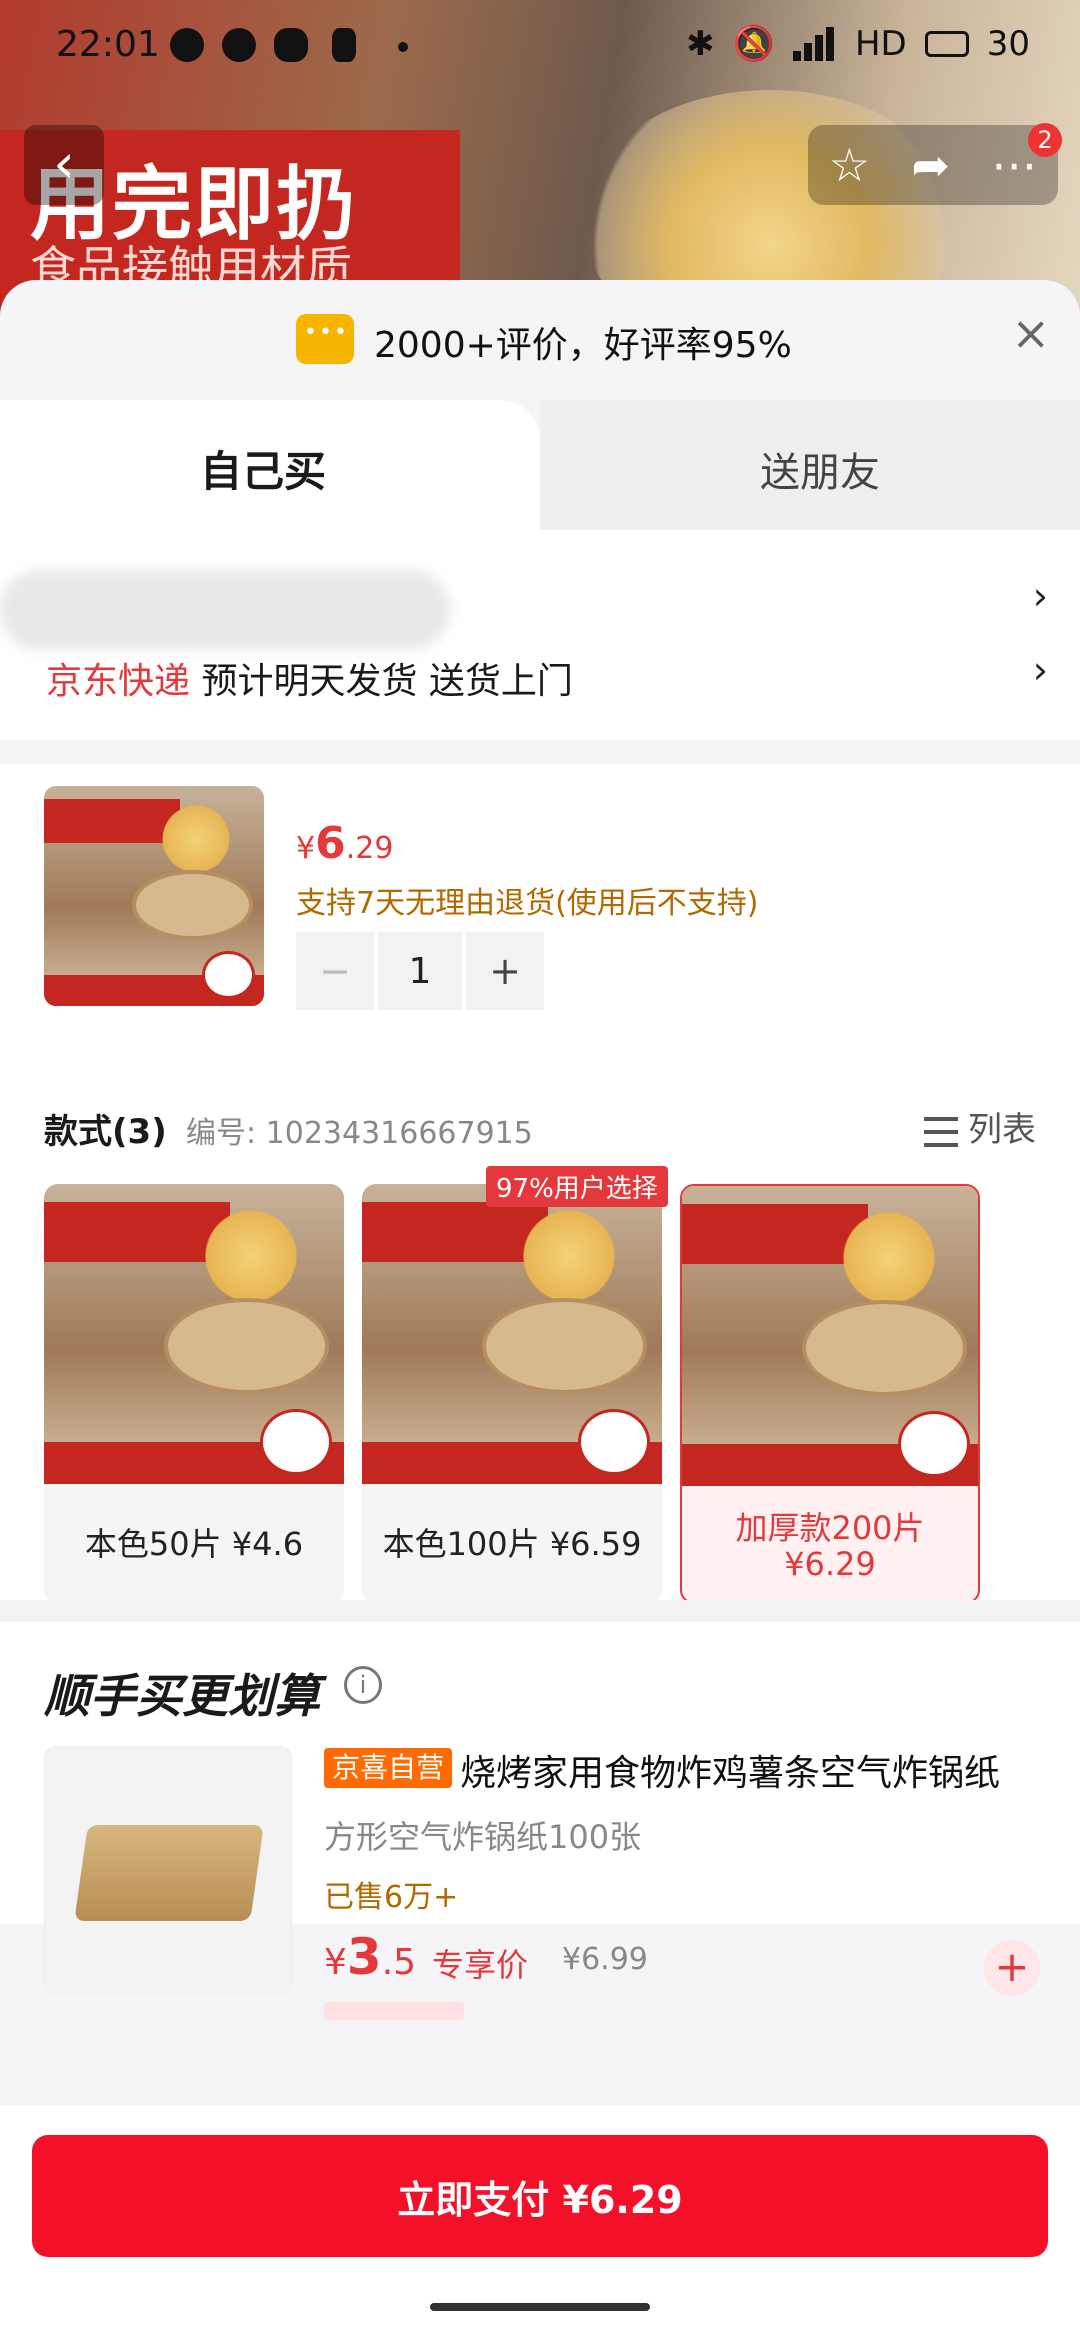  Describe the element at coordinates (849, 165) in the screenshot. I see `favorite-star-icon: ☆` at that location.